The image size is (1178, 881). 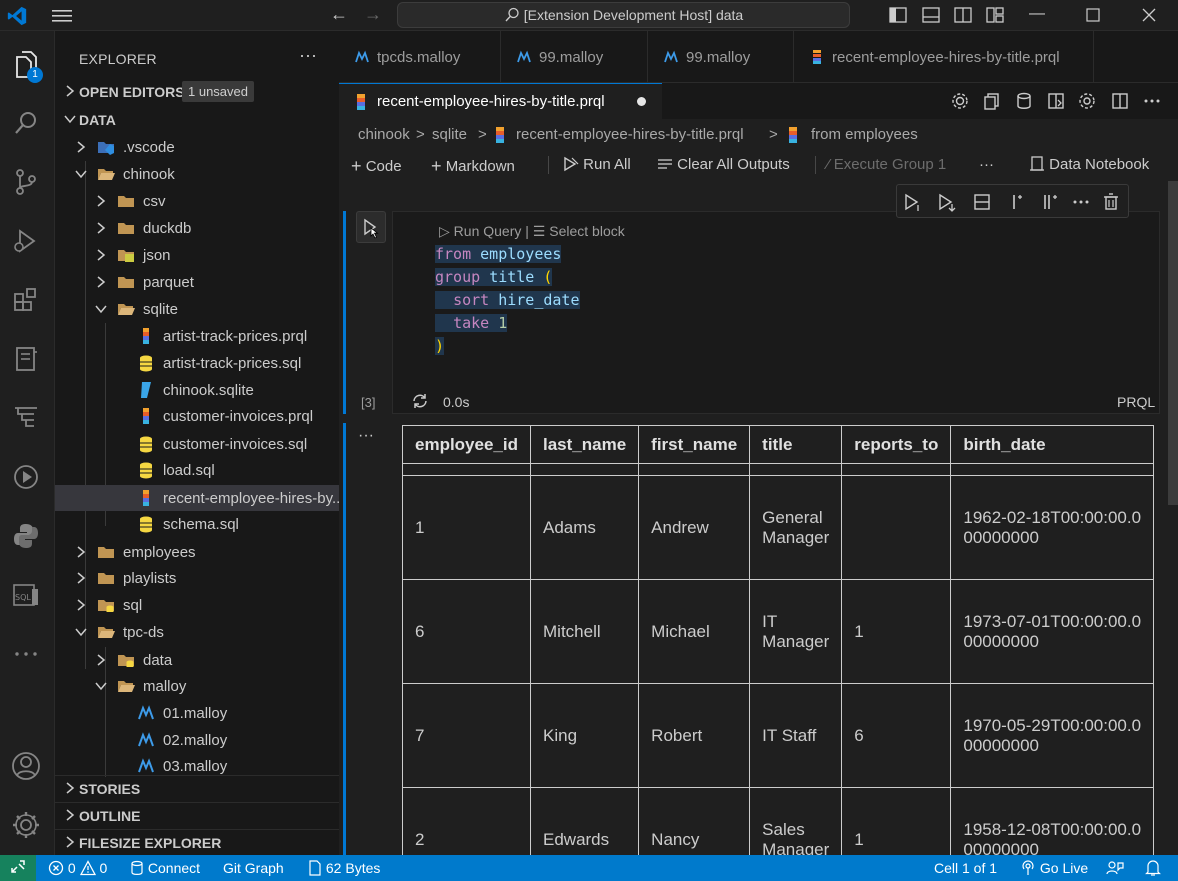 What do you see at coordinates (1024, 101) in the screenshot?
I see `database-icon` at bounding box center [1024, 101].